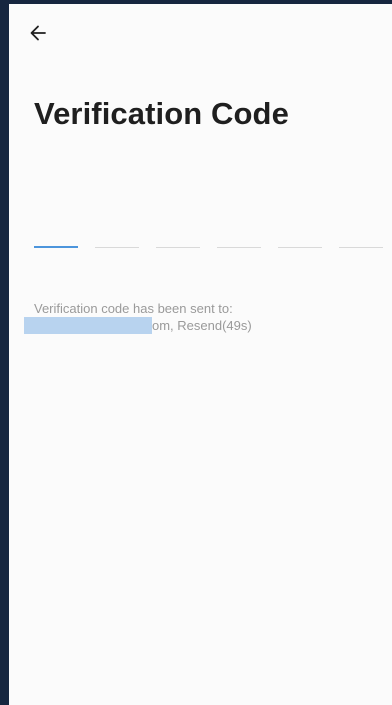 The height and width of the screenshot is (705, 392). Describe the element at coordinates (214, 326) in the screenshot. I see `resend-link: Resend(49s)` at that location.